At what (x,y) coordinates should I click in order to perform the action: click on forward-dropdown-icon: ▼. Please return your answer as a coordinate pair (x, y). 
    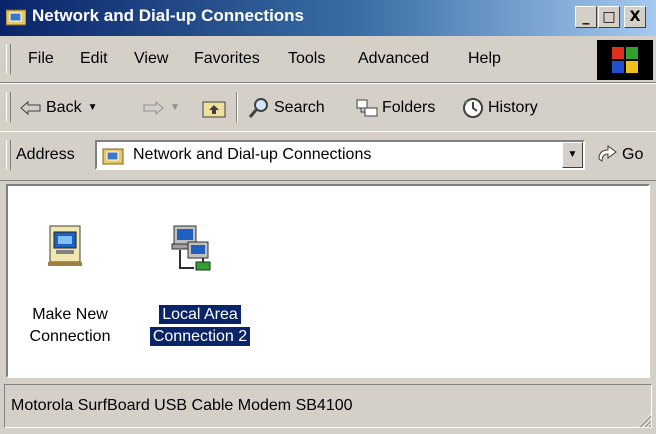
    Looking at the image, I should click on (175, 107).